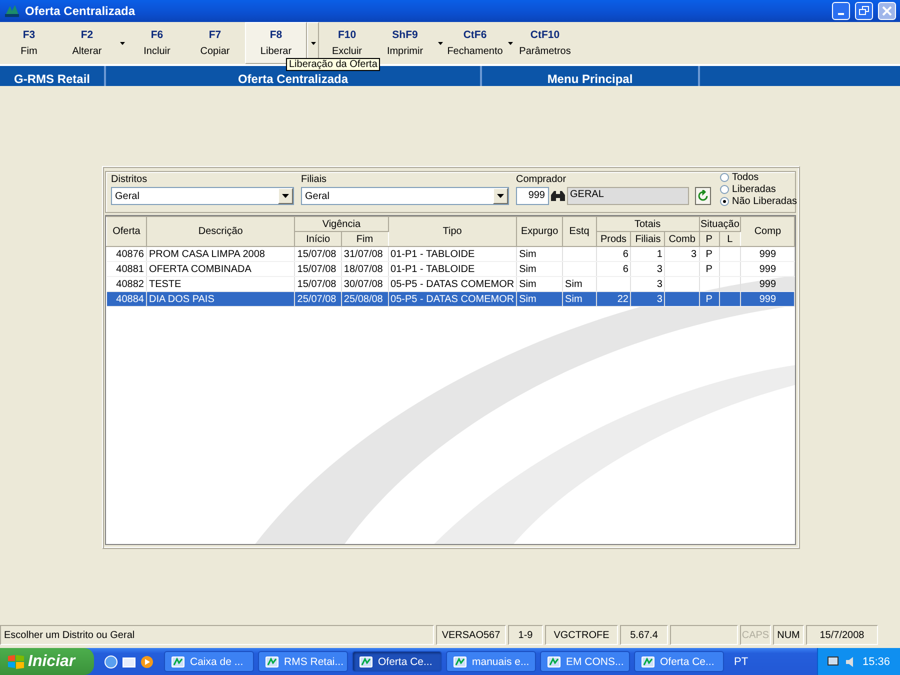  I want to click on column-header: Prods, so click(613, 239).